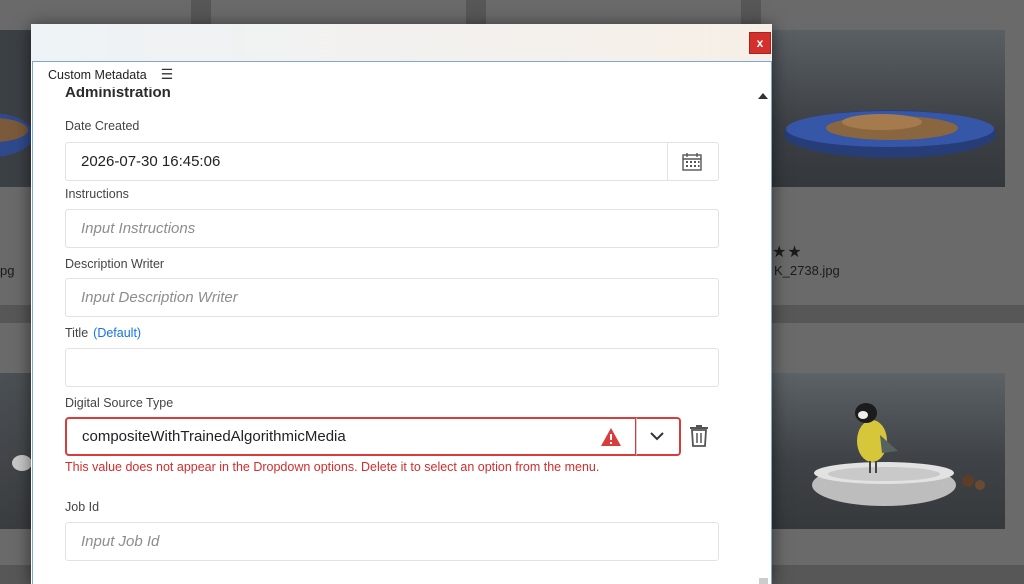  Describe the element at coordinates (118, 94) in the screenshot. I see `section-title: Administration` at that location.